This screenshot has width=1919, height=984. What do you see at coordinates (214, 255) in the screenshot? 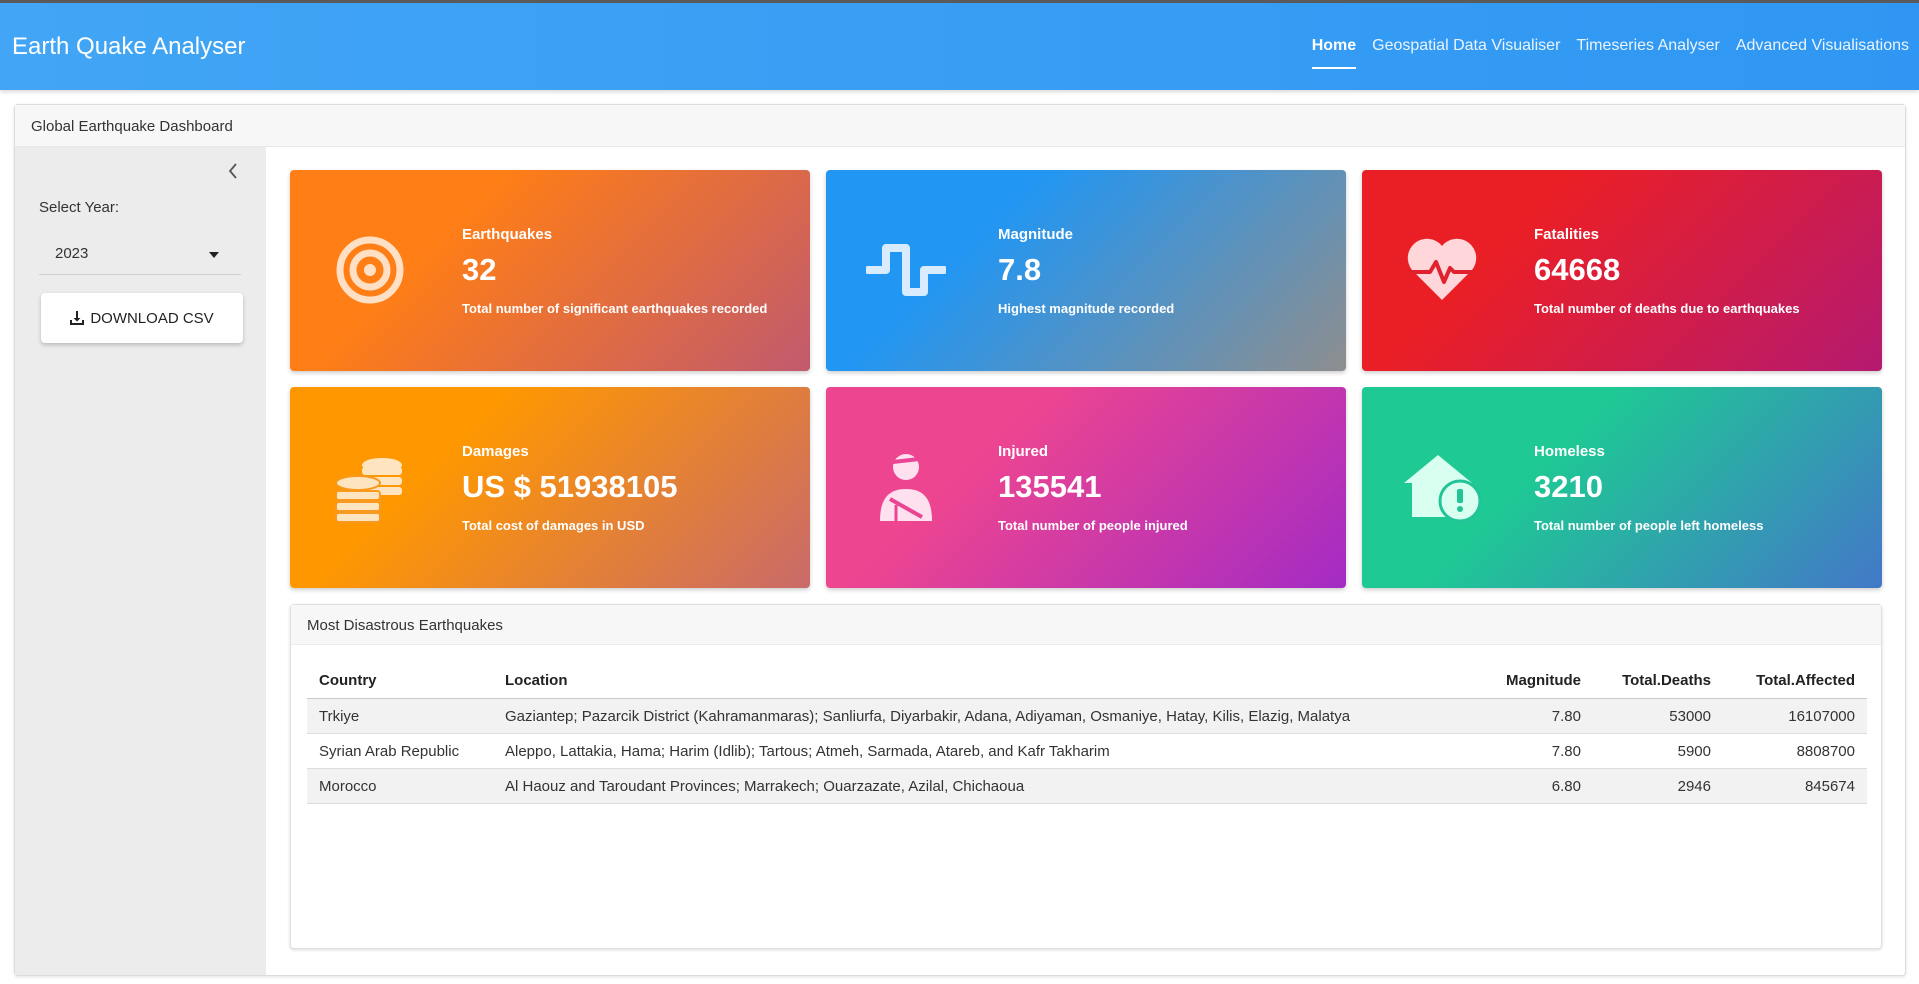
I see `caret-down-icon` at bounding box center [214, 255].